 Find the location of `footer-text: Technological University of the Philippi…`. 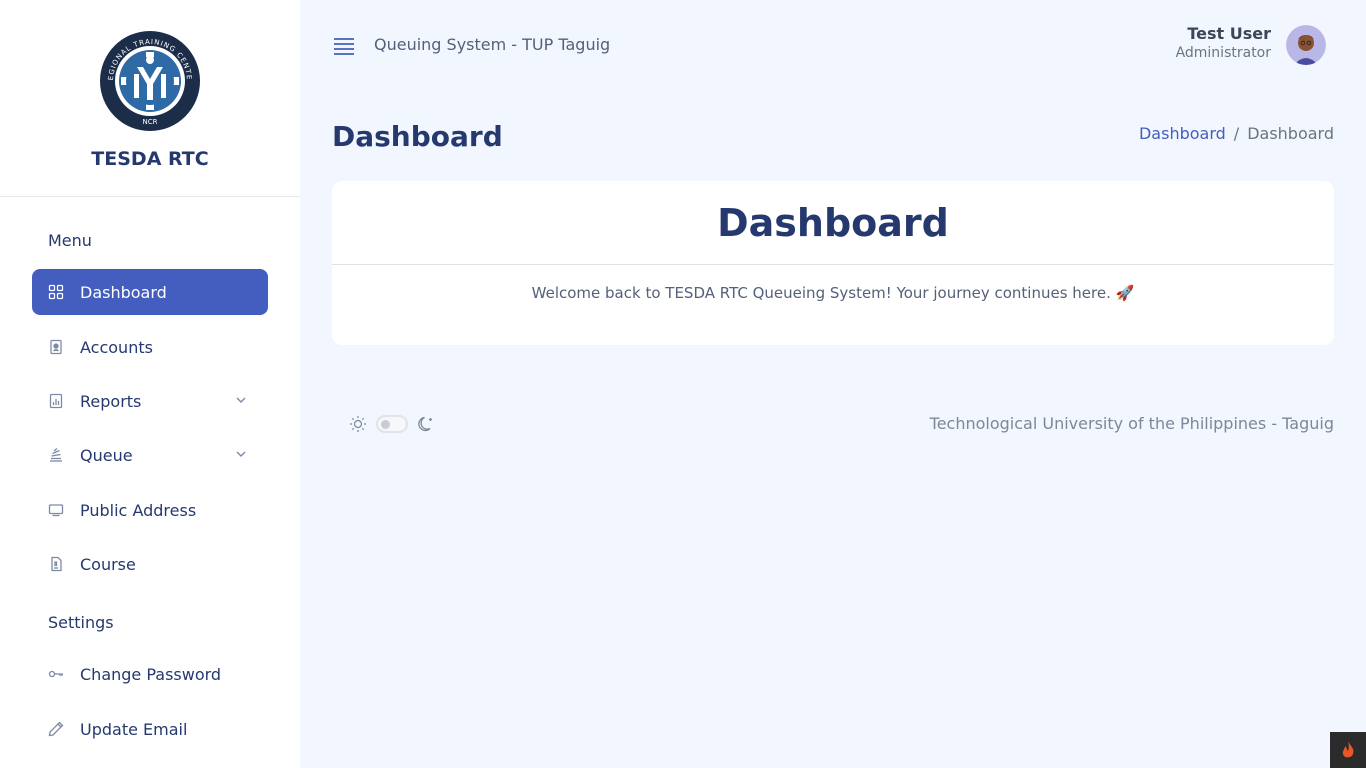

footer-text: Technological University of the Philippi… is located at coordinates (1131, 423).